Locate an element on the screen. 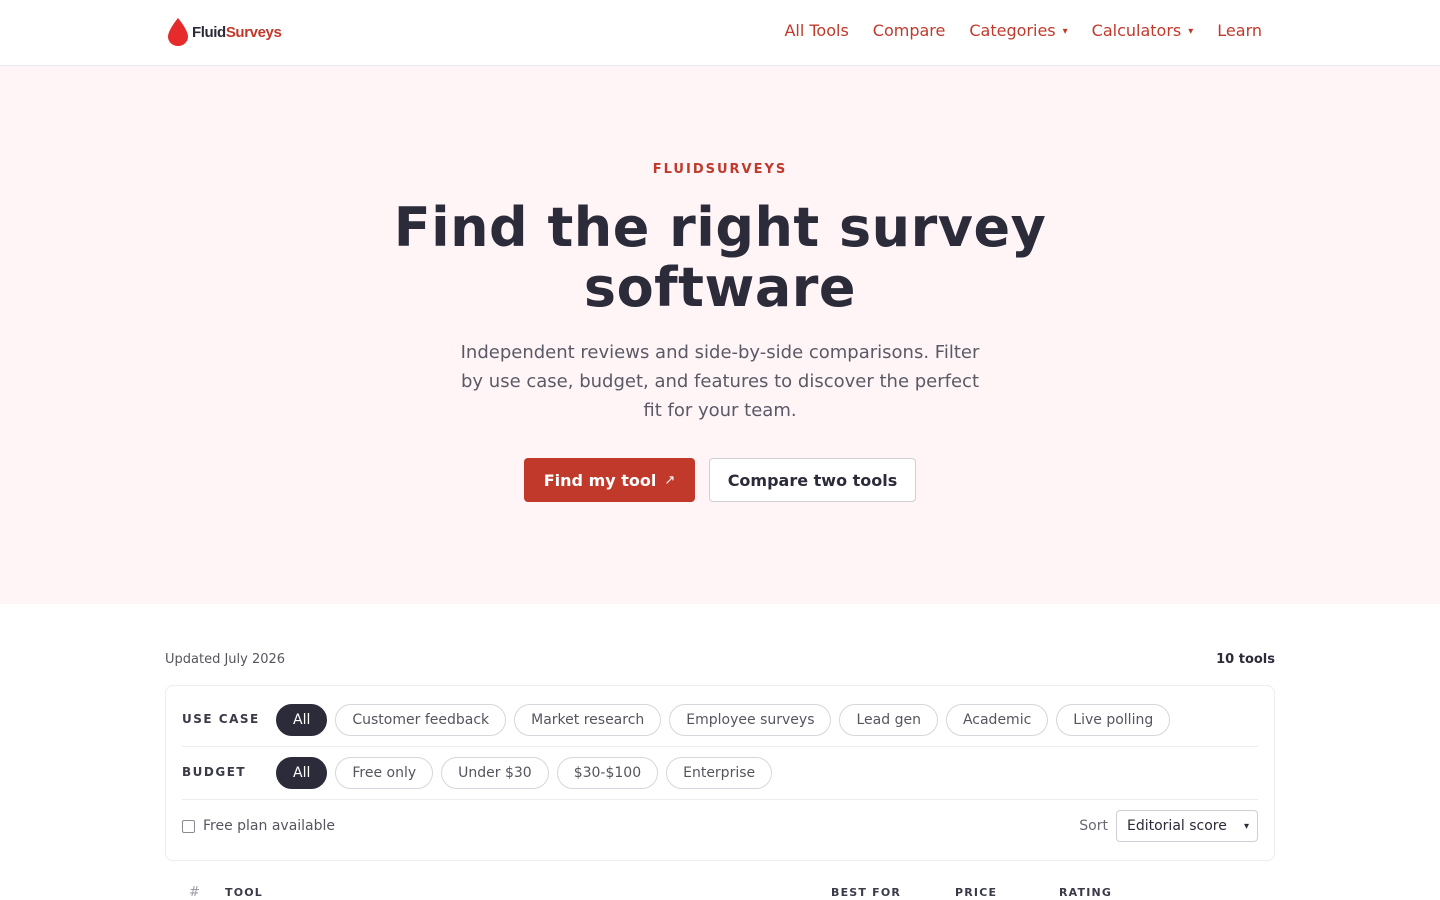  nav-compare: Compare is located at coordinates (909, 30).